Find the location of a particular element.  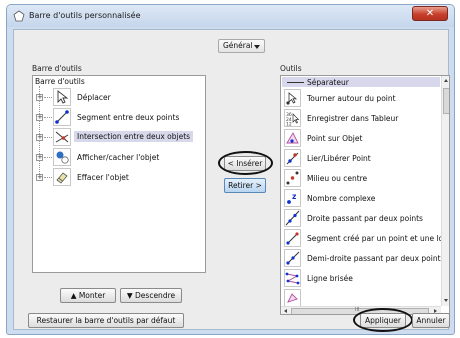

title-bar: Barre d'outils personnalisée ✕ is located at coordinates (230, 16).